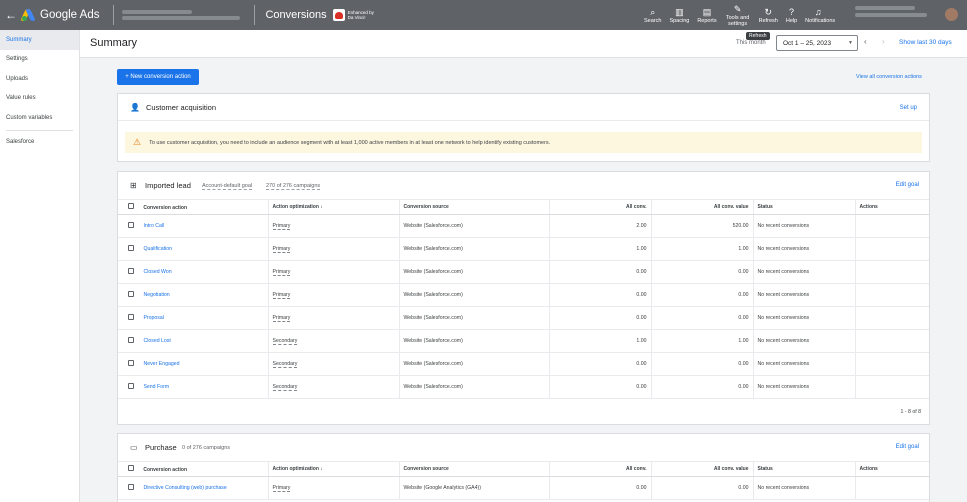 The width and height of the screenshot is (967, 502). I want to click on conversion-action-link: Directive Consulting (web) purchase, so click(198, 488).